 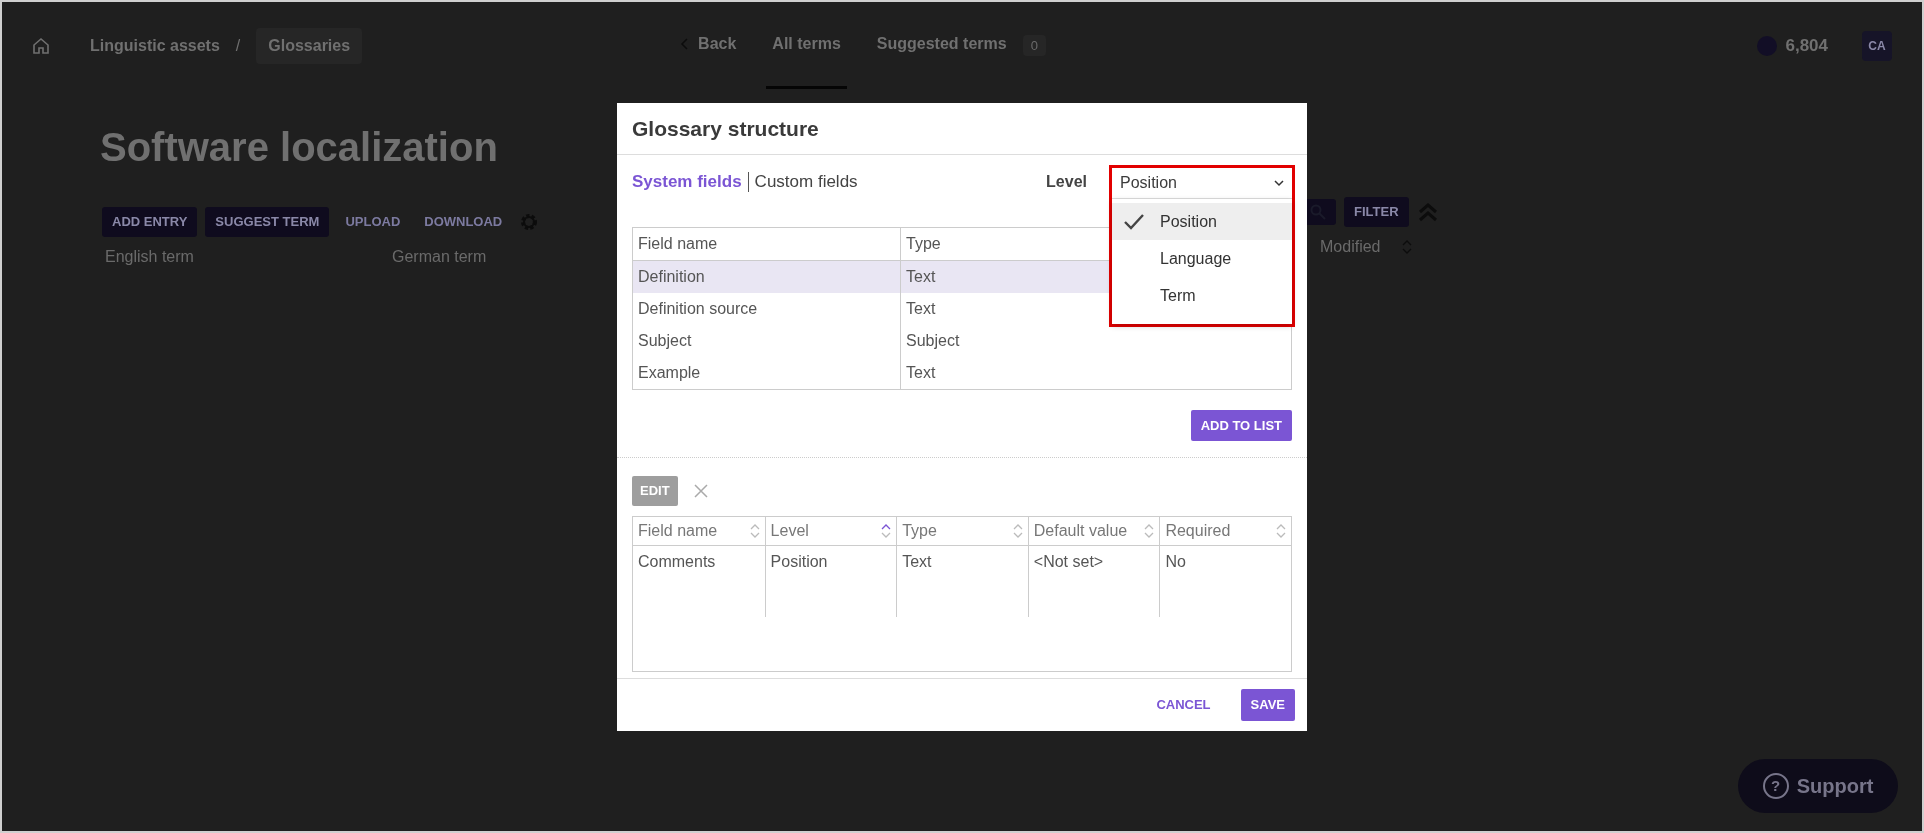 What do you see at coordinates (1202, 258) in the screenshot?
I see `dropdown-option: Language` at bounding box center [1202, 258].